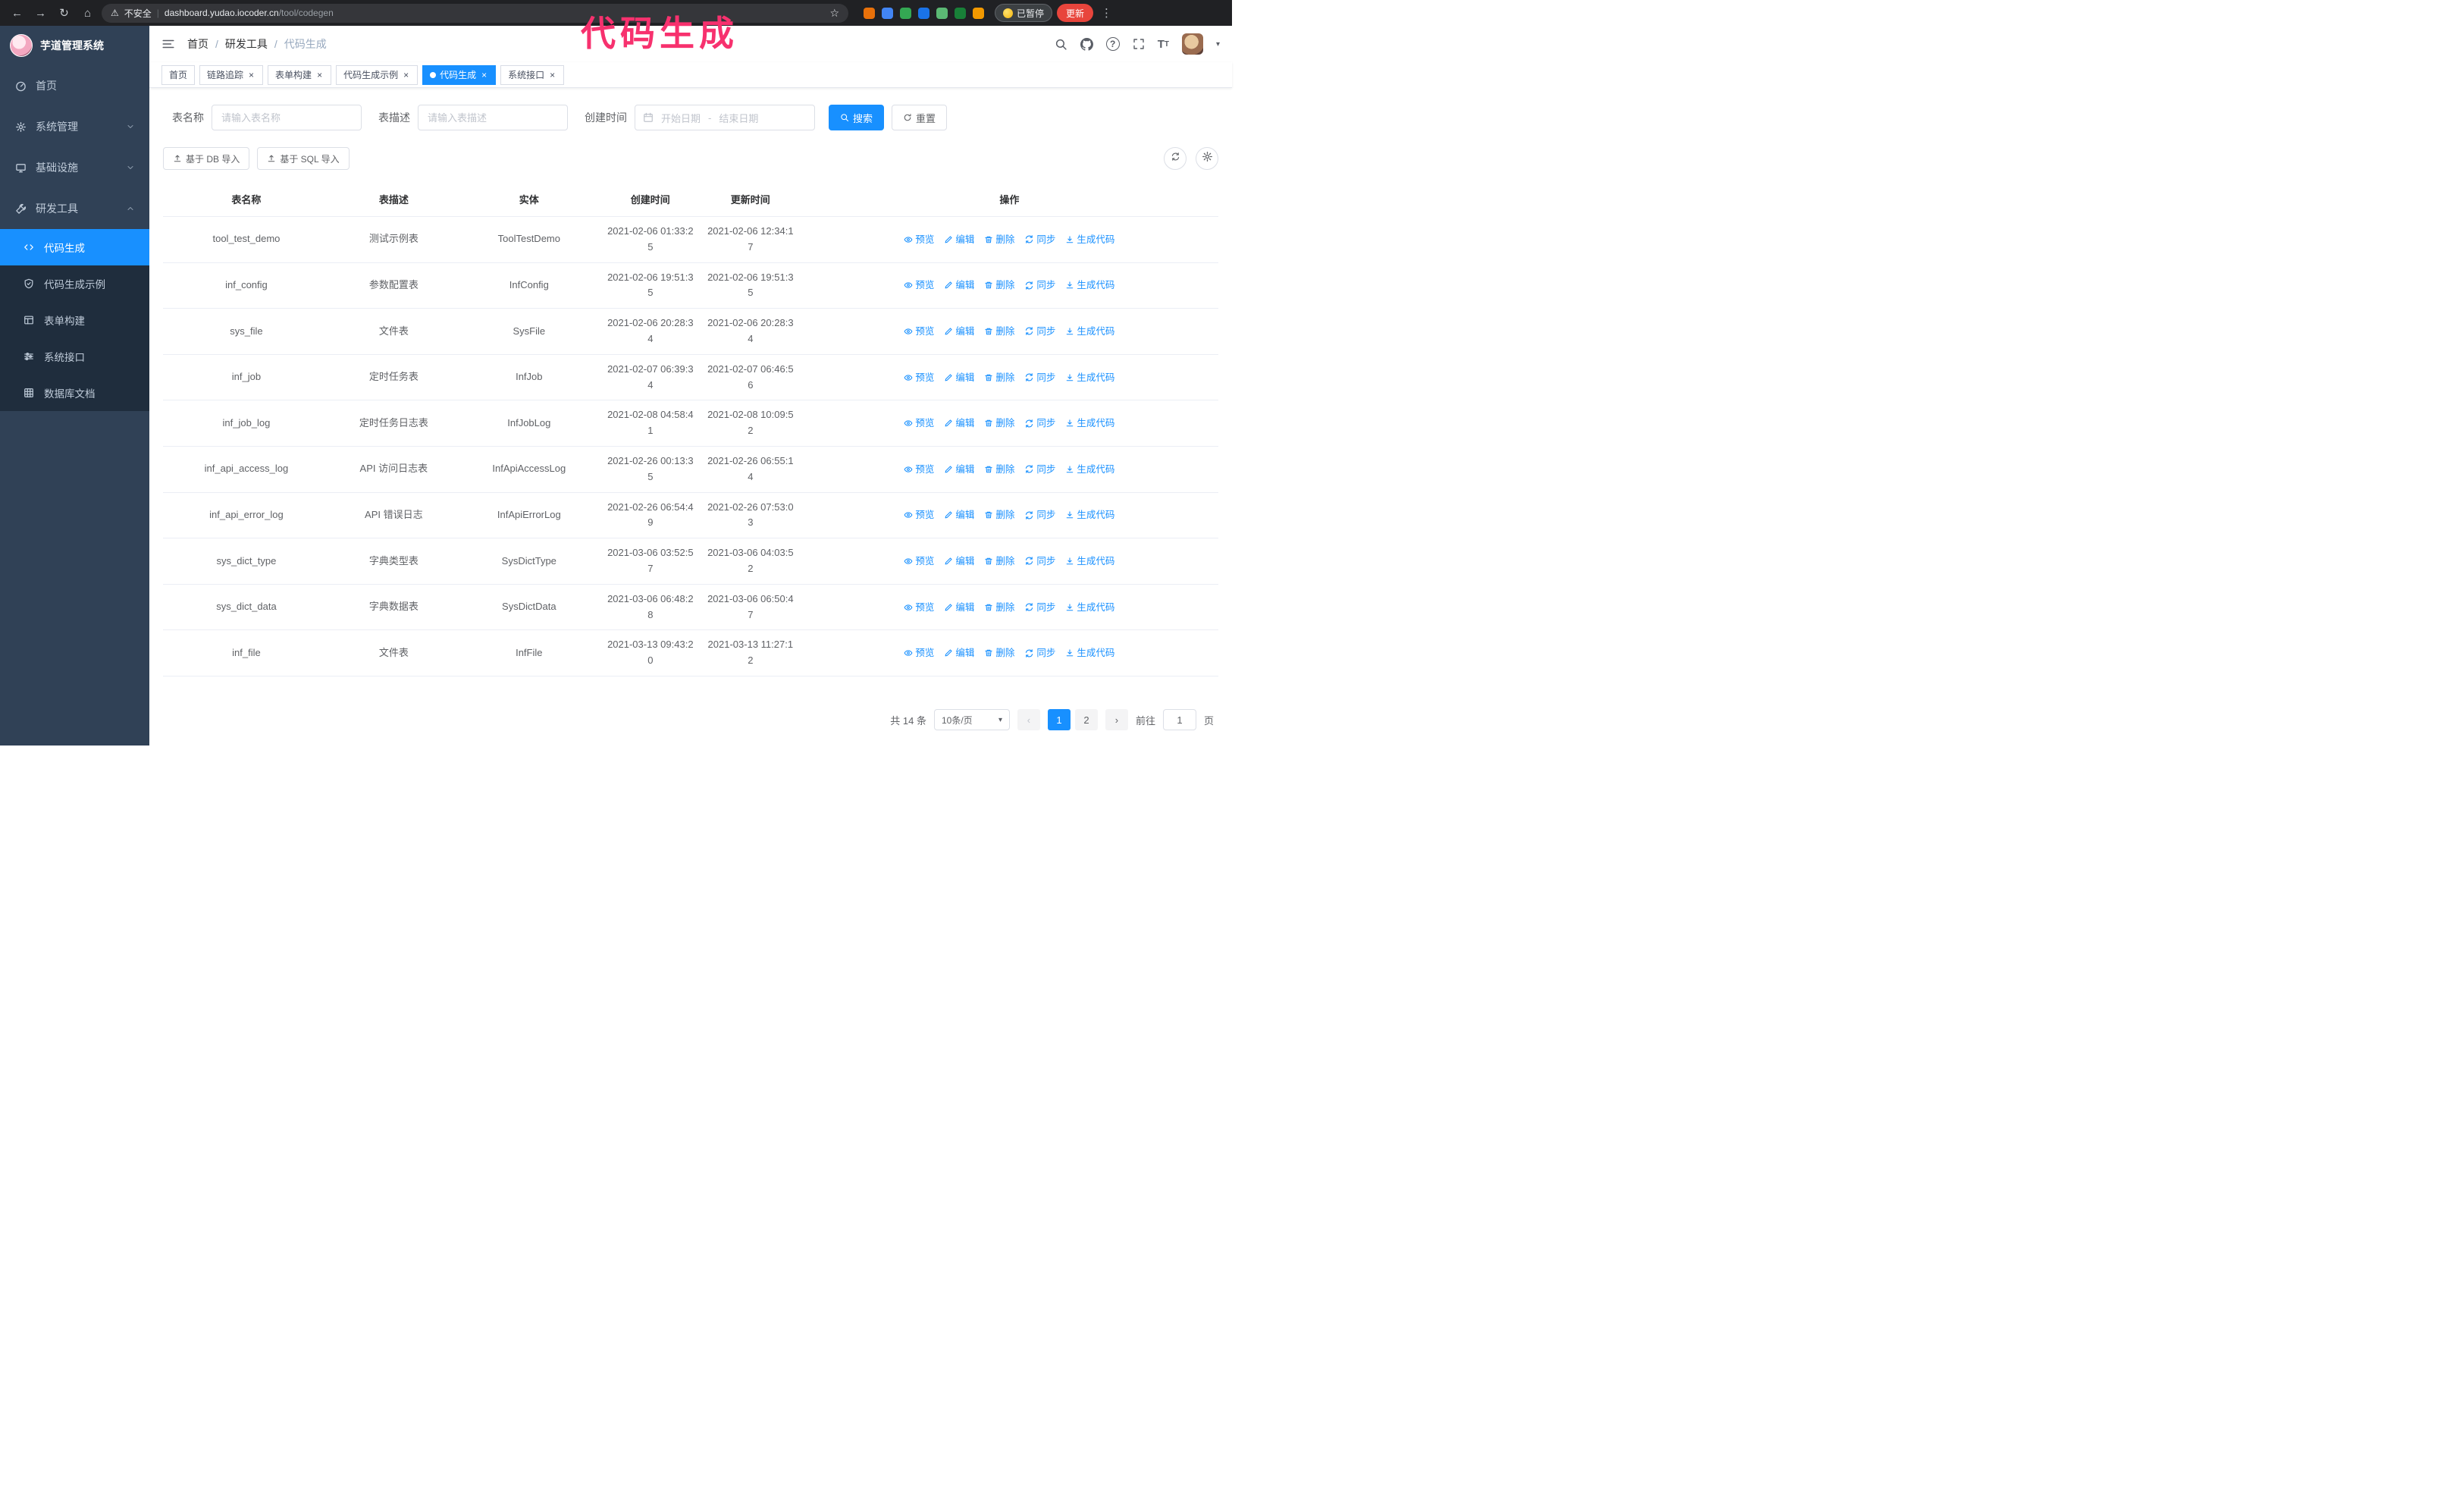  Describe the element at coordinates (1059, 719) in the screenshot. I see `page-button-1: 1` at that location.